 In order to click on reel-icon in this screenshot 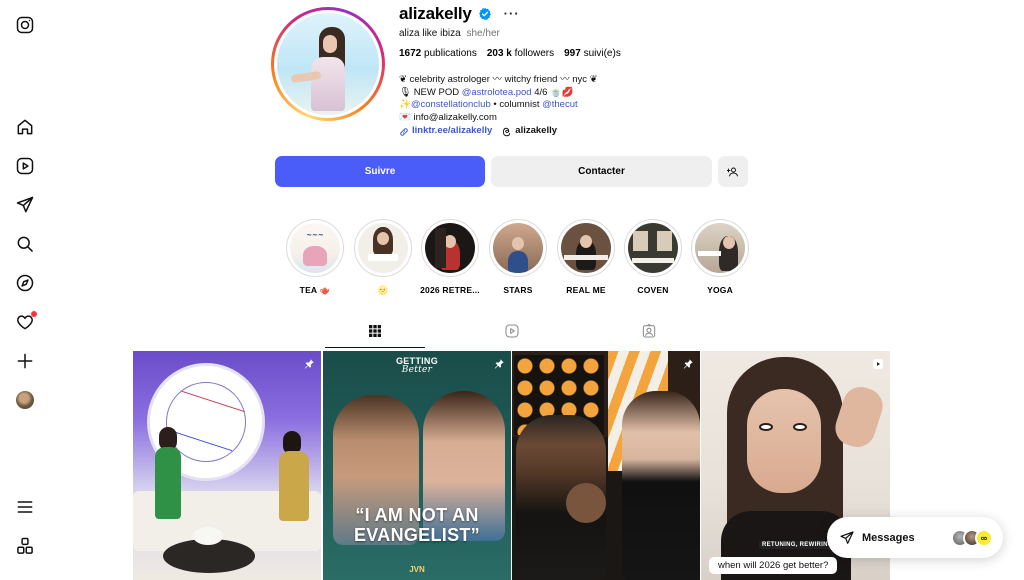, I will do `click(878, 363)`.